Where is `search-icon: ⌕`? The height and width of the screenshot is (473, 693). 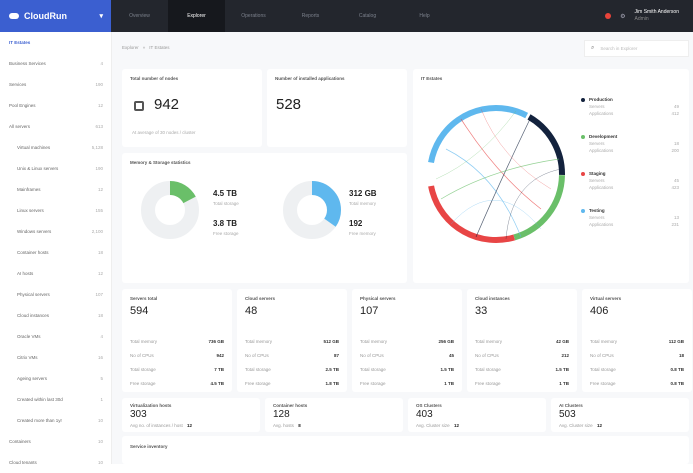
search-icon: ⌕ is located at coordinates (593, 48).